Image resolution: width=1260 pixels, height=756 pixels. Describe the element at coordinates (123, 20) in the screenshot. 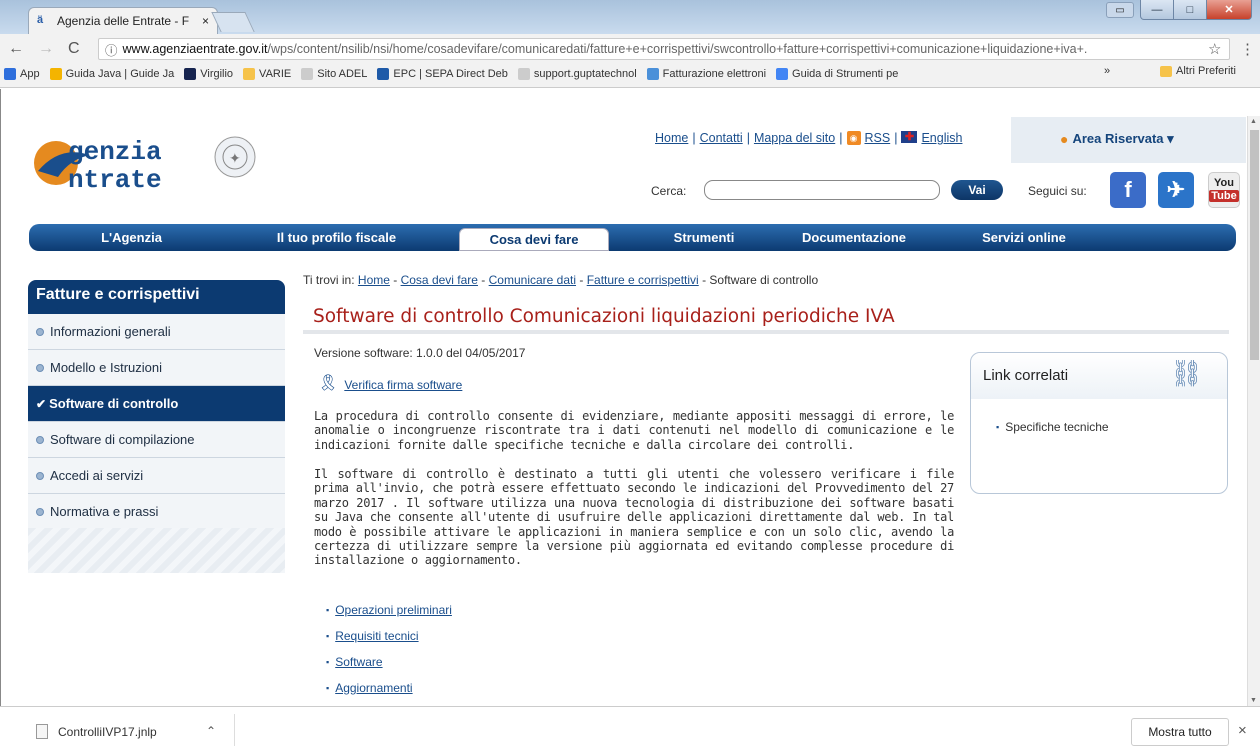

I see `browser-tab: ä Agenzia delle Entrate - F ×` at that location.